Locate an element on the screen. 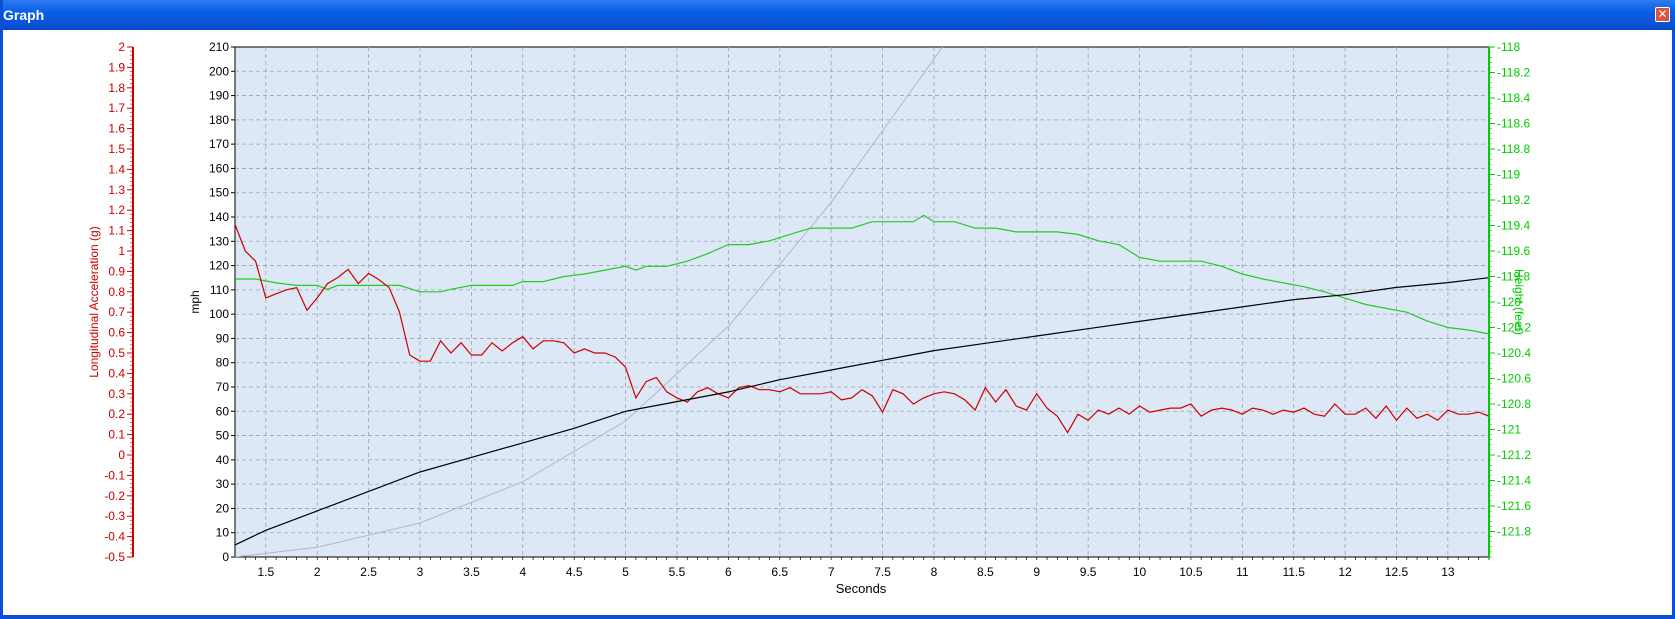 The width and height of the screenshot is (1675, 619). mph-tick-label: 190 is located at coordinates (219, 96).